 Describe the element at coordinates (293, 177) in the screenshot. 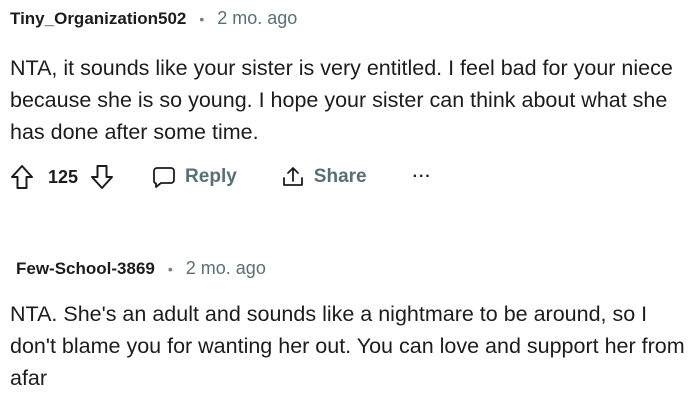

I see `share-icon` at that location.